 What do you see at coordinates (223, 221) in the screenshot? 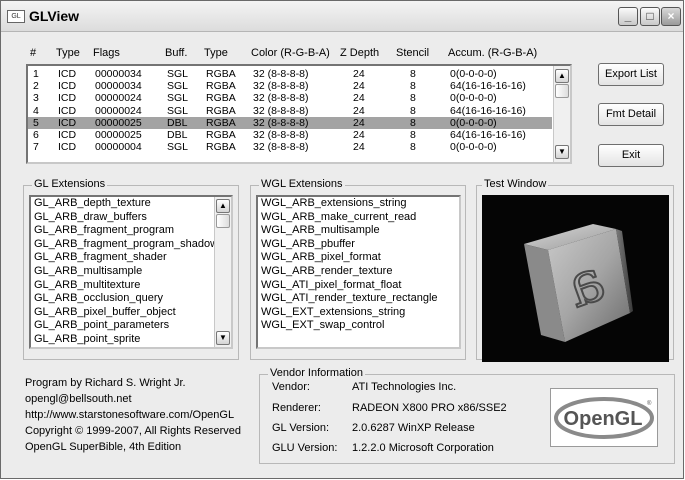
I see `gl-scroll-thumb` at bounding box center [223, 221].